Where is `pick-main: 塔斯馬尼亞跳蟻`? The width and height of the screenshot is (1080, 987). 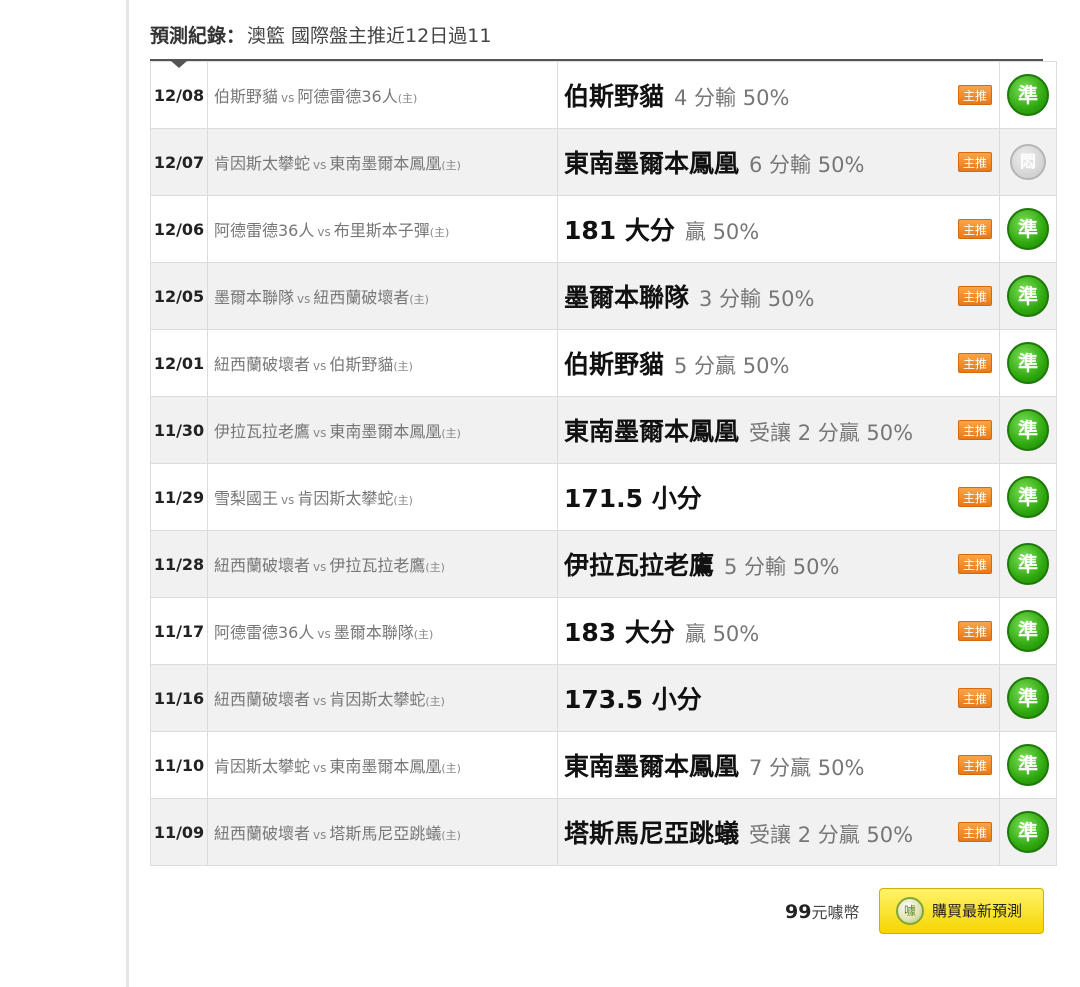 pick-main: 塔斯馬尼亞跳蟻 is located at coordinates (652, 833).